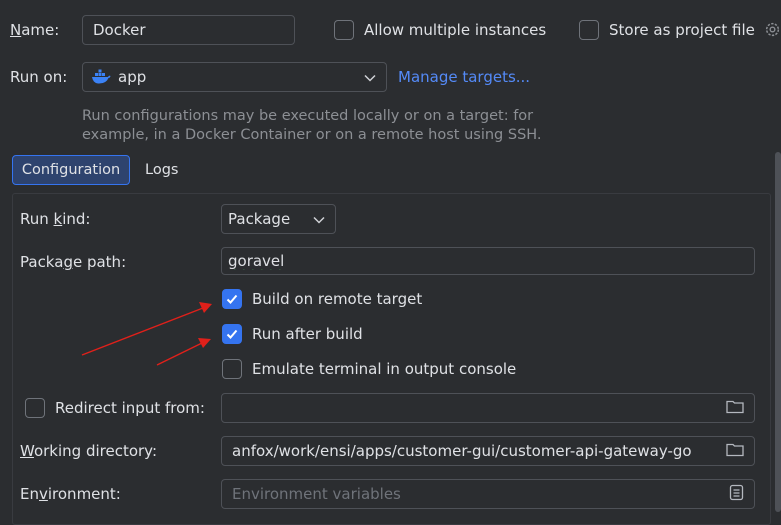 The height and width of the screenshot is (525, 781). Describe the element at coordinates (146, 334) in the screenshot. I see `annotation-arrows` at that location.